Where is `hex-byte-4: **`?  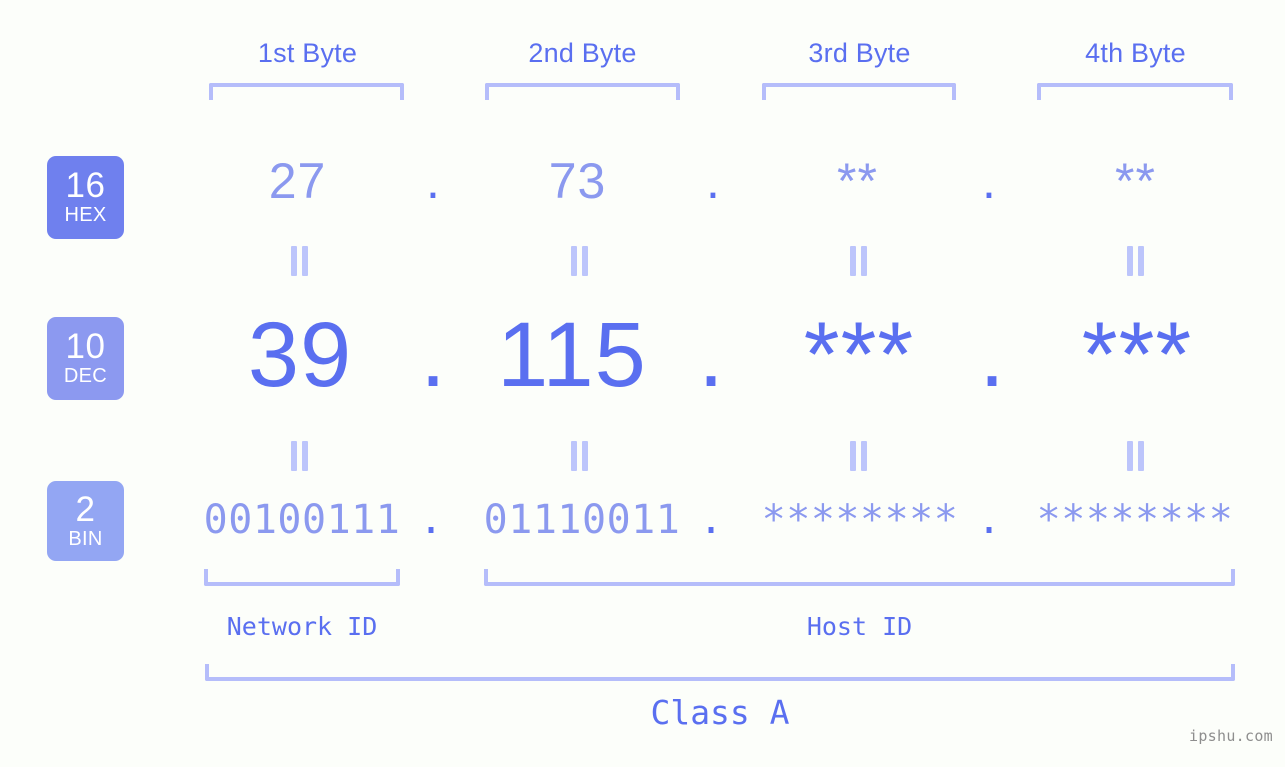
hex-byte-4: ** is located at coordinates (1135, 181).